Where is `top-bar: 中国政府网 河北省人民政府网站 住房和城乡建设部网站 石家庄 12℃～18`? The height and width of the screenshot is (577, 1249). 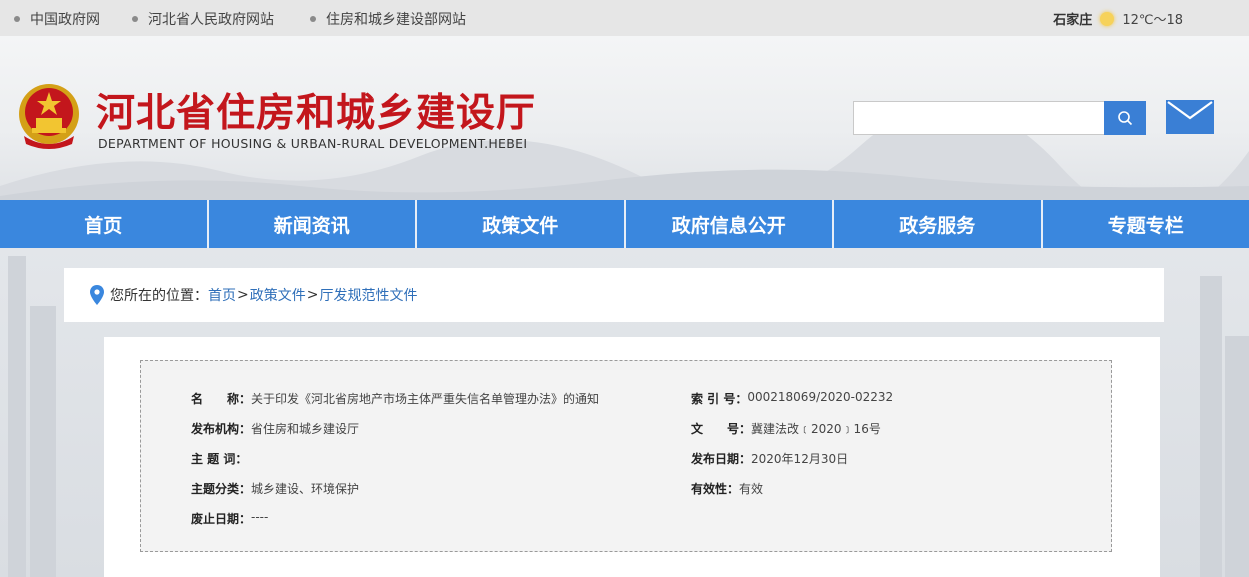 top-bar: 中国政府网 河北省人民政府网站 住房和城乡建设部网站 石家庄 12℃～18 is located at coordinates (624, 18).